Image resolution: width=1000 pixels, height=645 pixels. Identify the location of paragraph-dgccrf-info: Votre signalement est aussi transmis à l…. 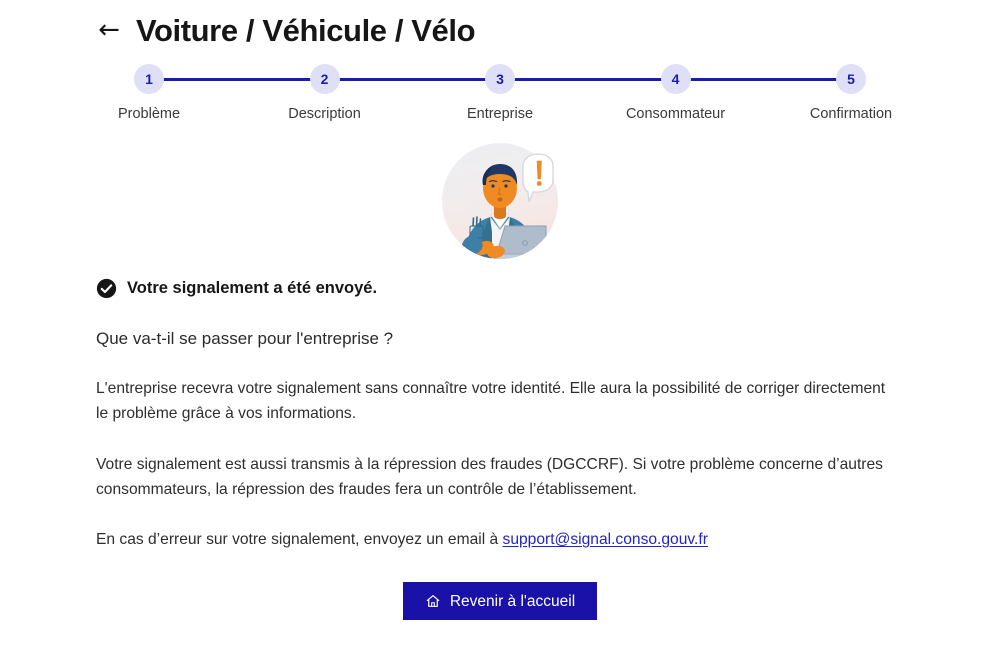
(489, 476).